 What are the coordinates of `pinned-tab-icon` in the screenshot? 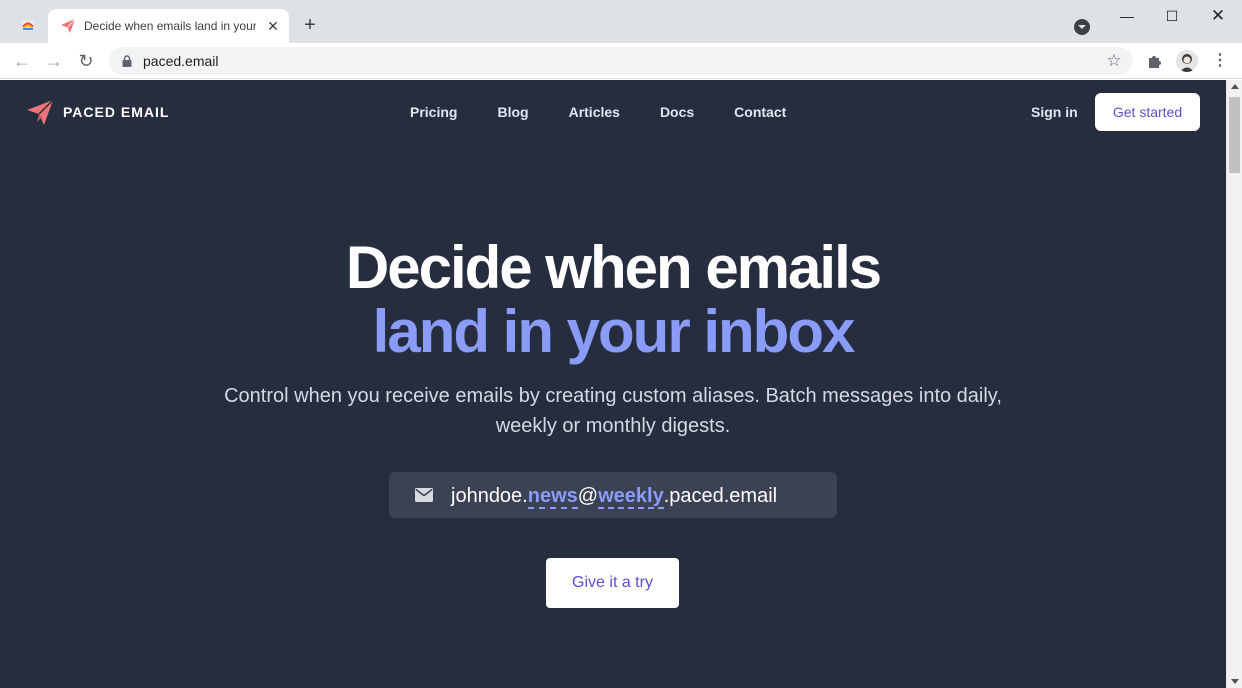 It's located at (28, 25).